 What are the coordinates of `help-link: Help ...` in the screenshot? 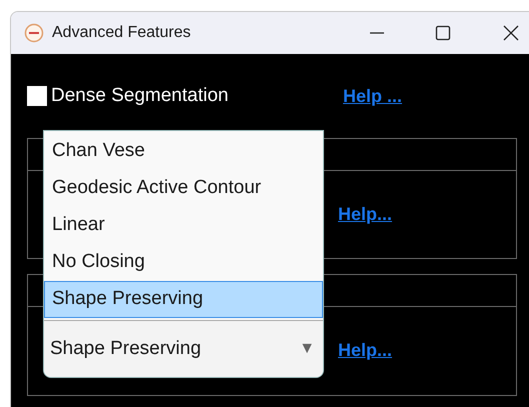 It's located at (372, 96).